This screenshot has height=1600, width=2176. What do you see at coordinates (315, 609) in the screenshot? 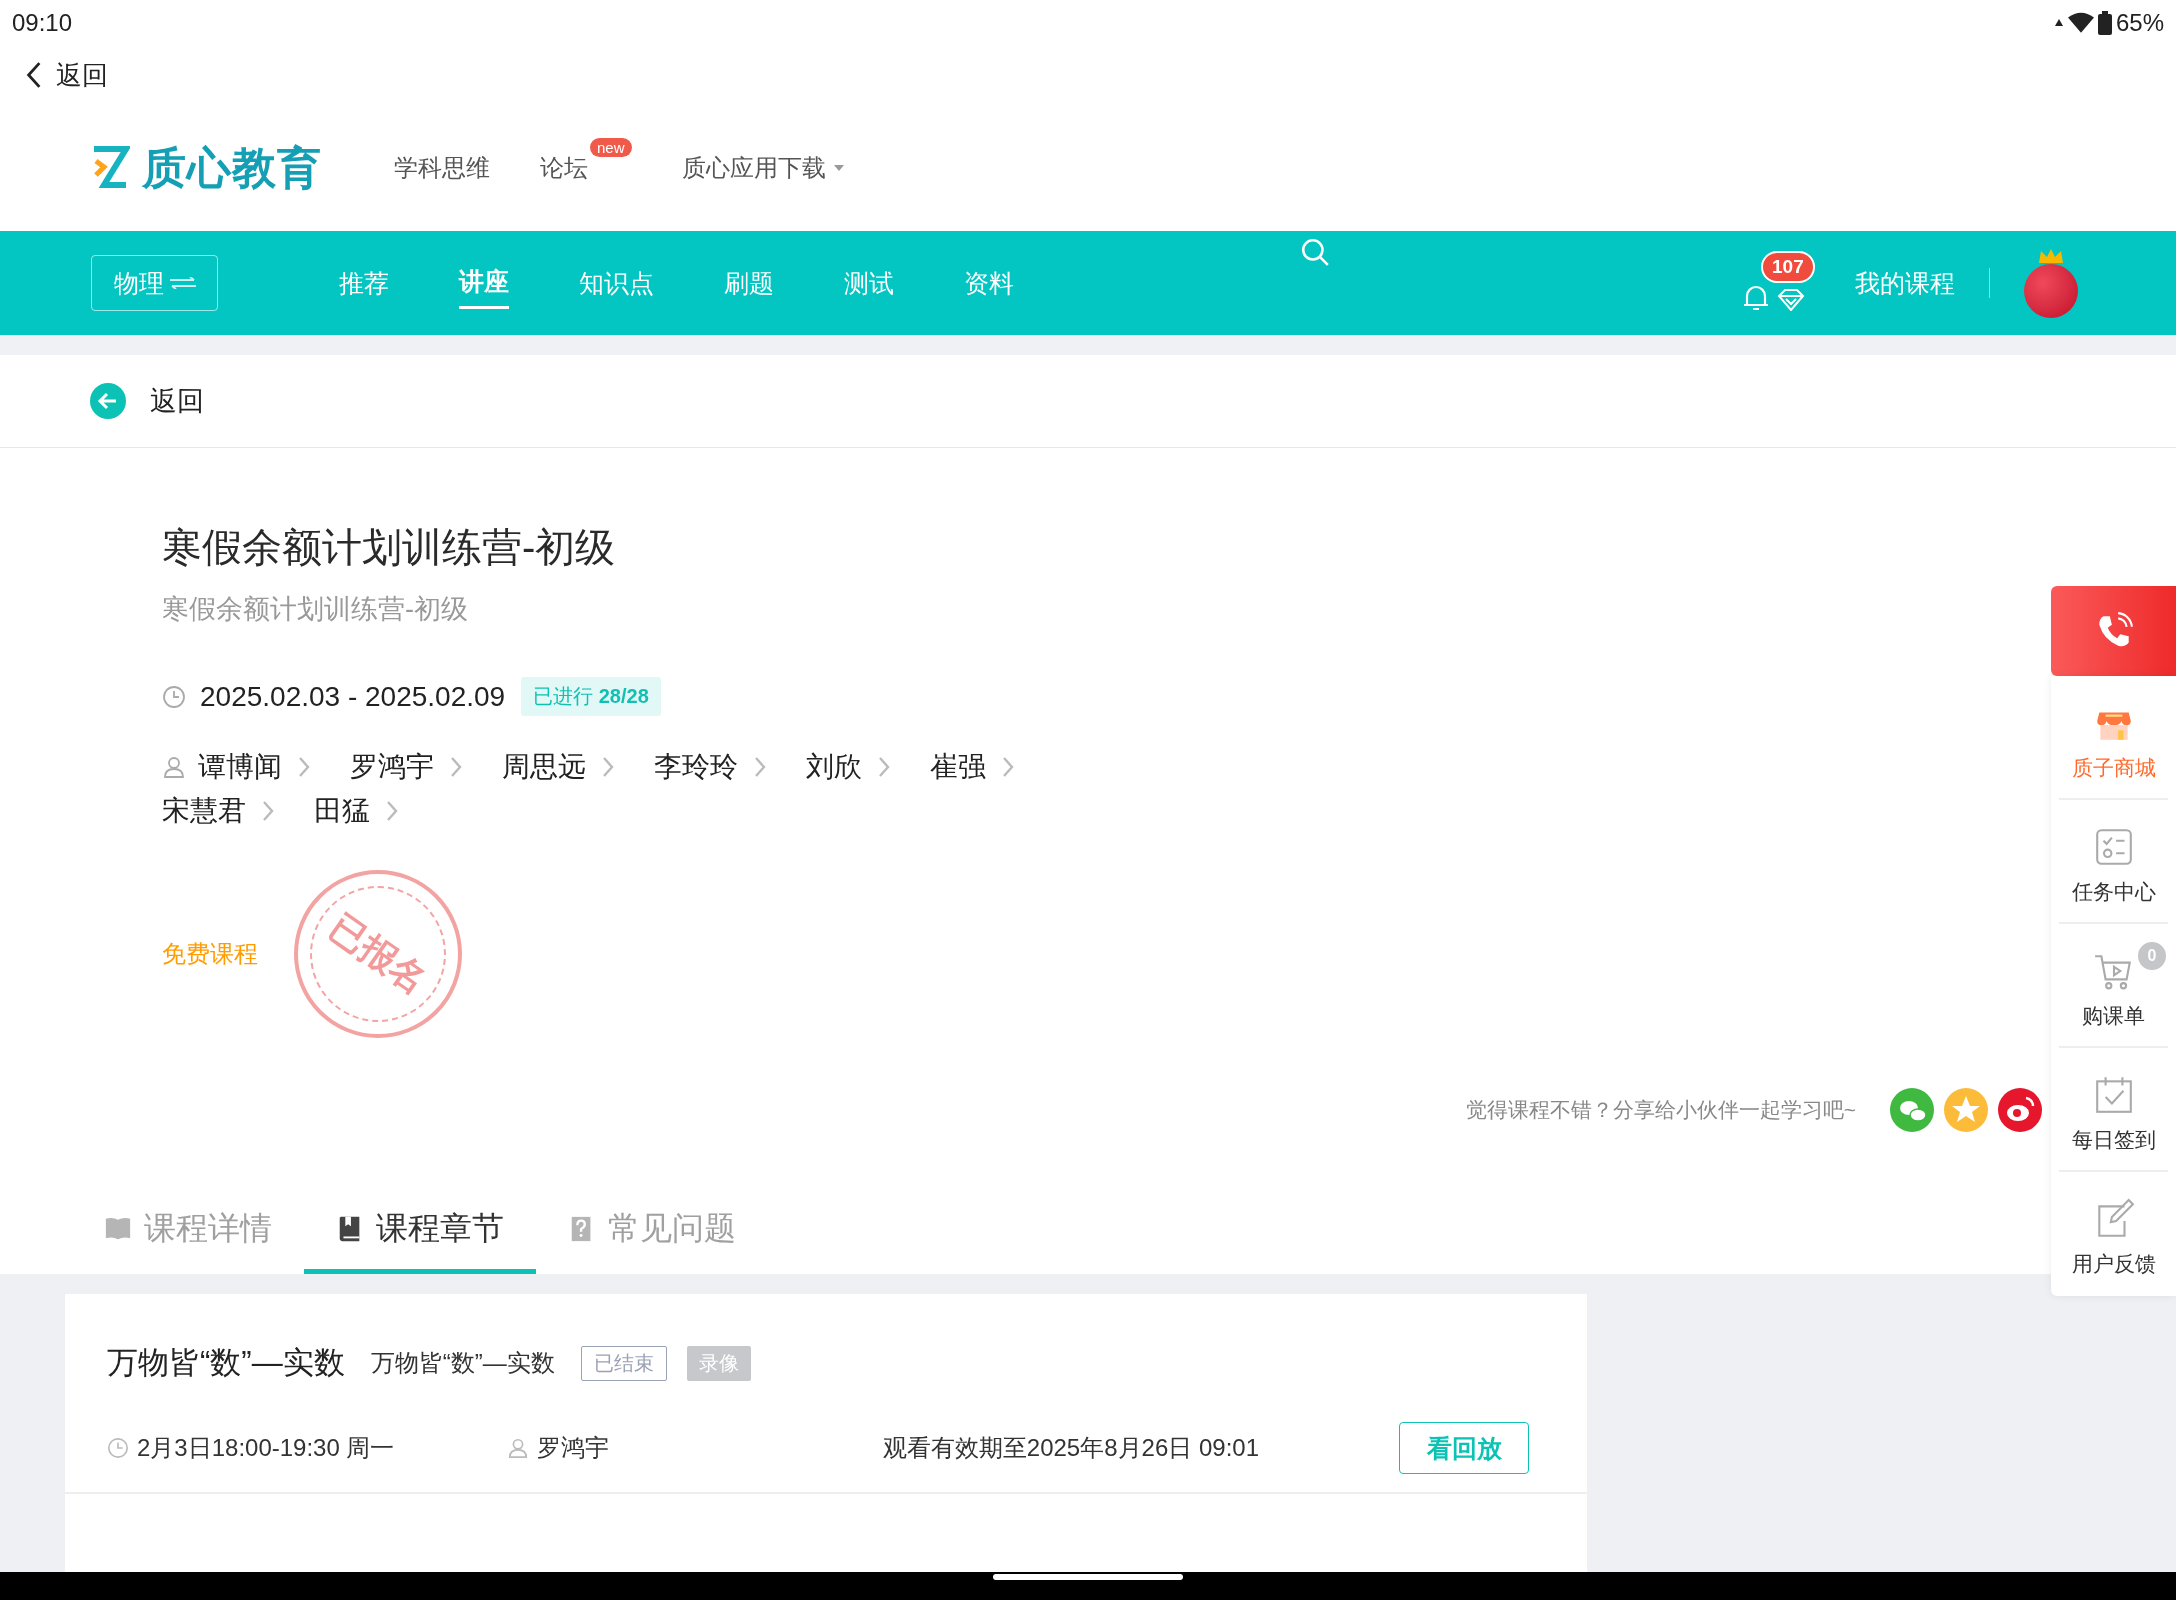
I see `course-subtitle: 寒假余额计划训练营-初级` at bounding box center [315, 609].